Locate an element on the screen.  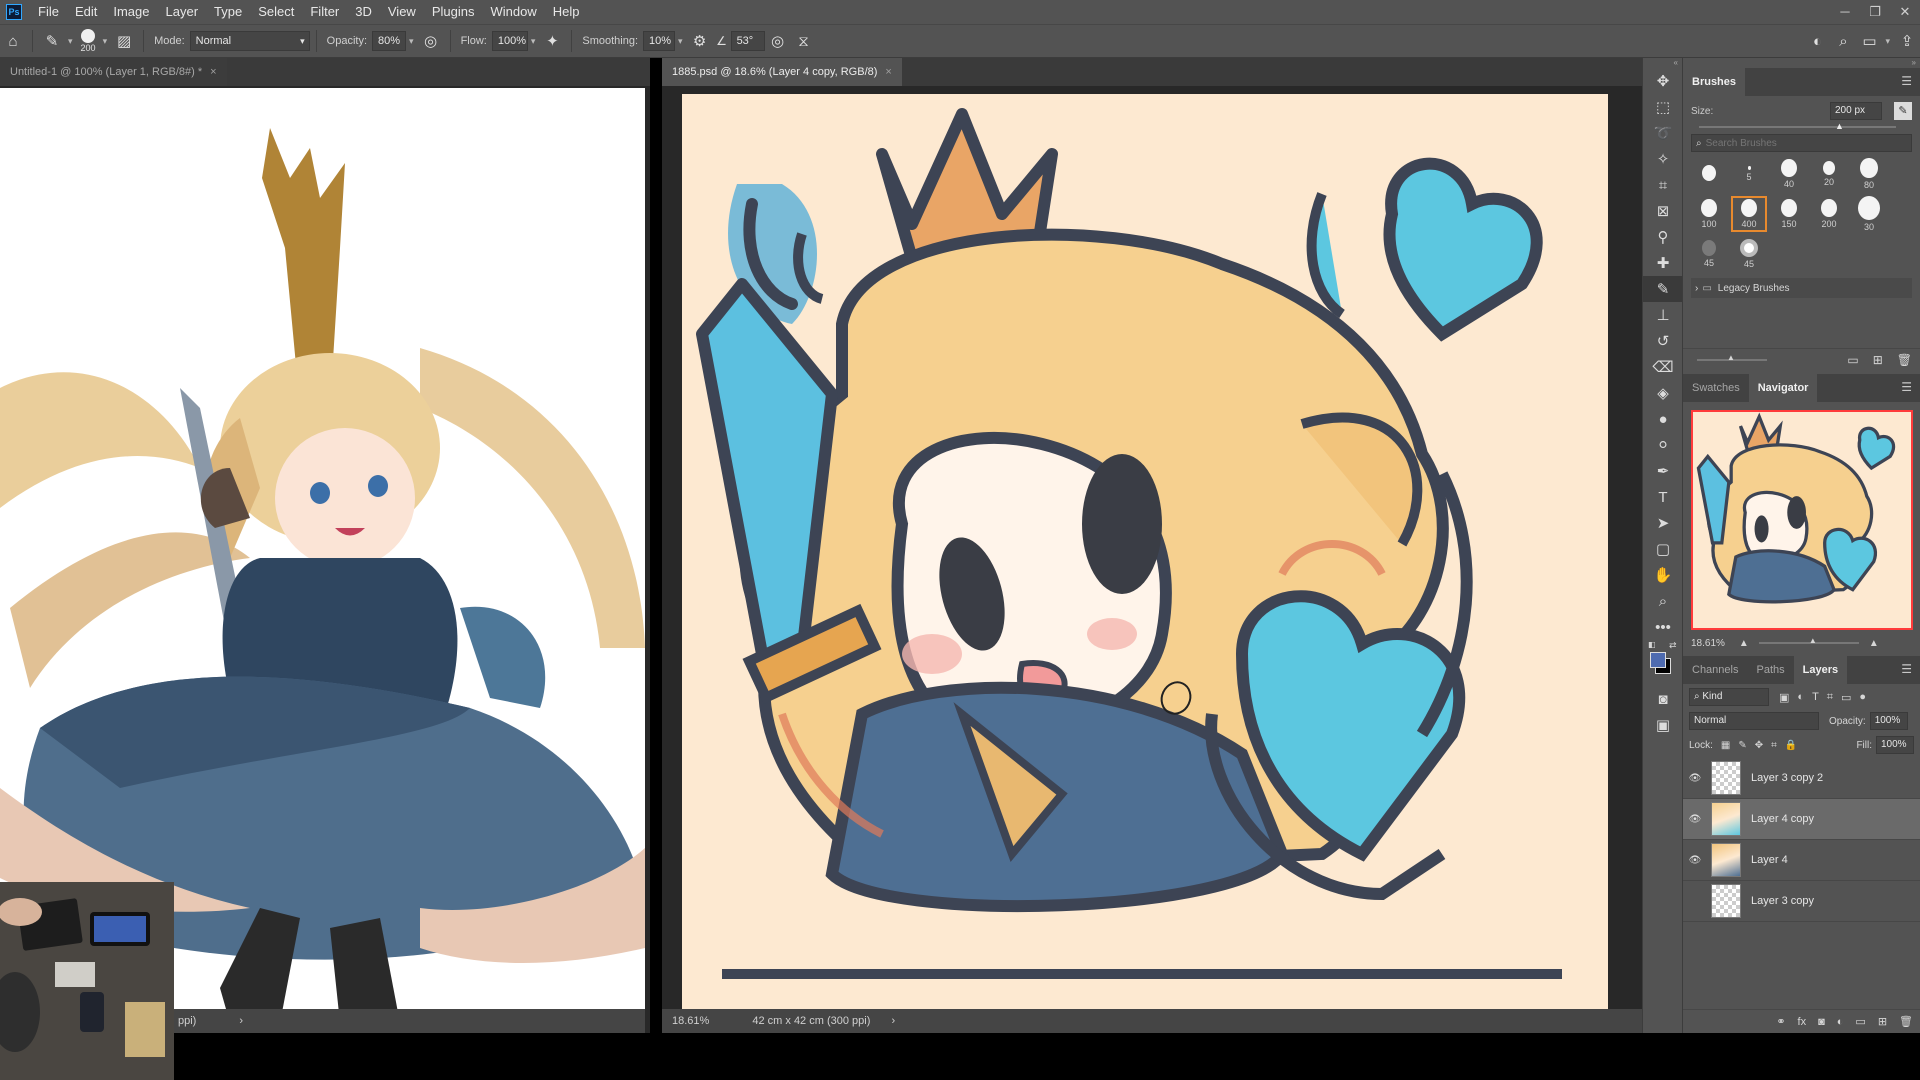
layer-row: 👁 Layer 4 is located at coordinates (1801, 860).